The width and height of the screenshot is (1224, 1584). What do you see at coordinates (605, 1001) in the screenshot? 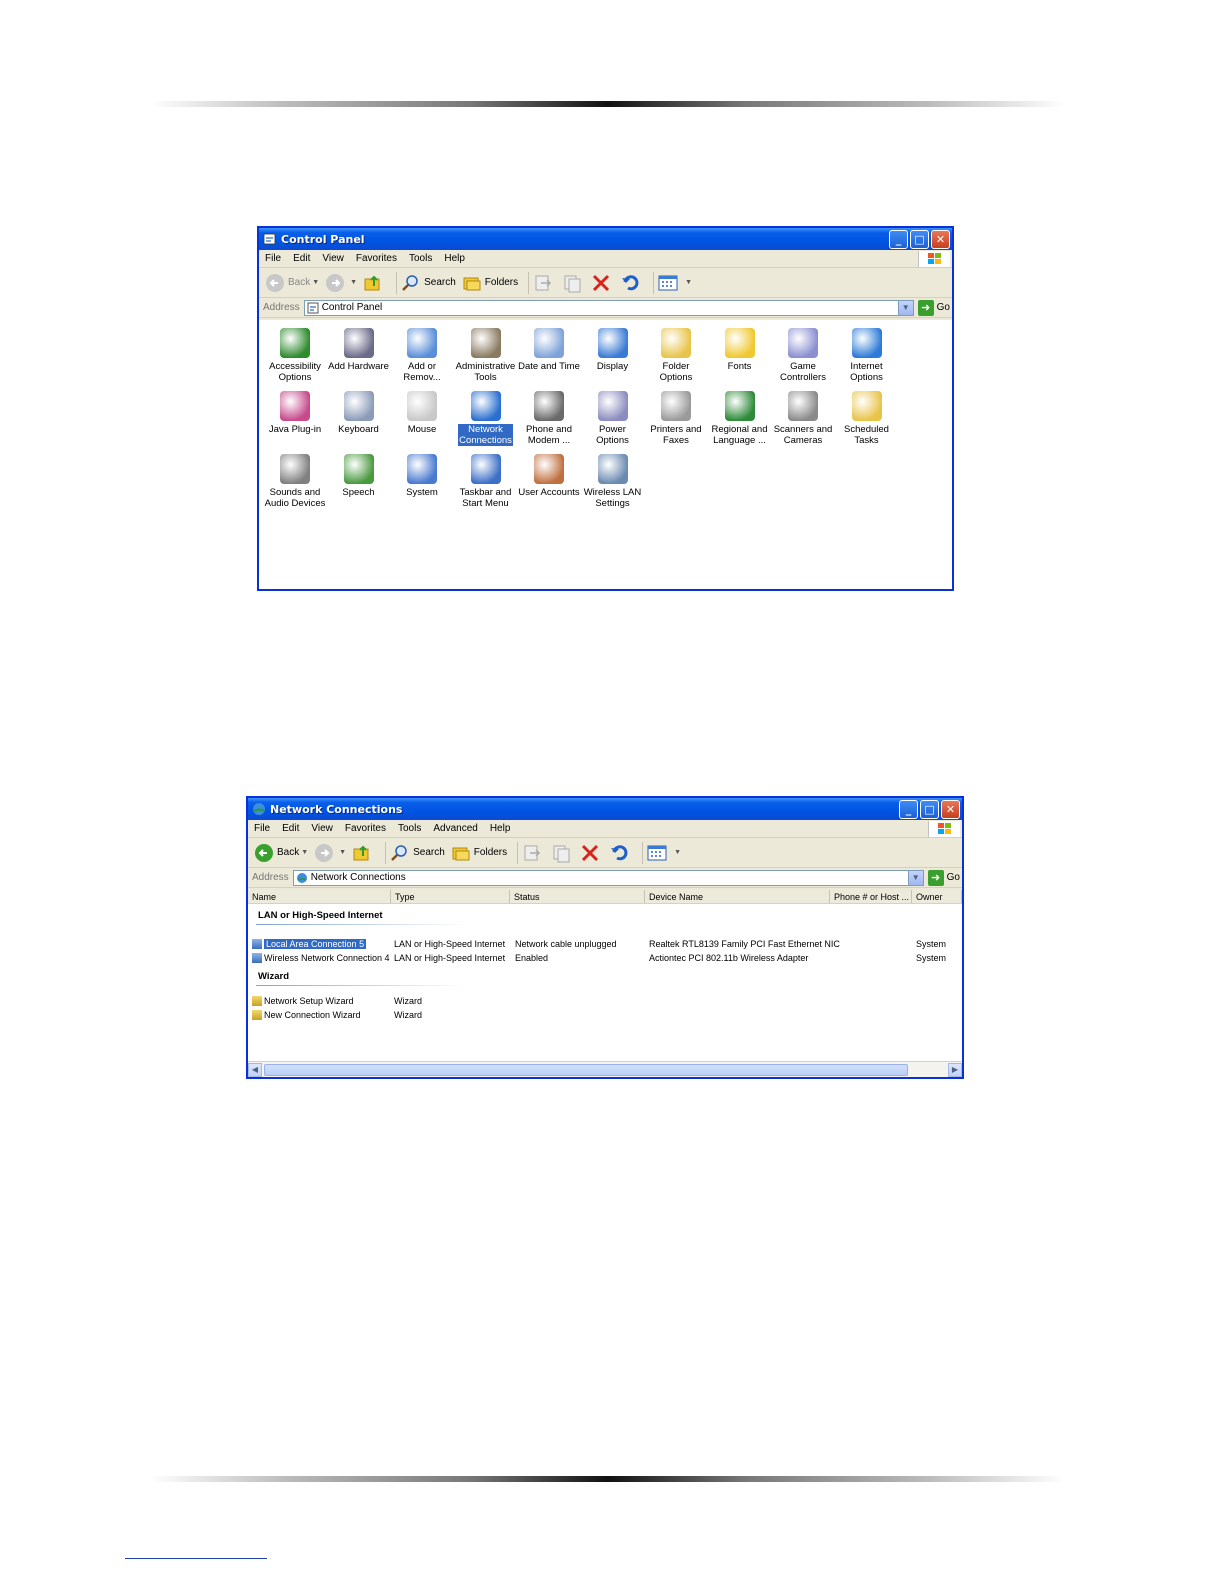
I see `table-row: Network Setup Wizard Wizard` at bounding box center [605, 1001].